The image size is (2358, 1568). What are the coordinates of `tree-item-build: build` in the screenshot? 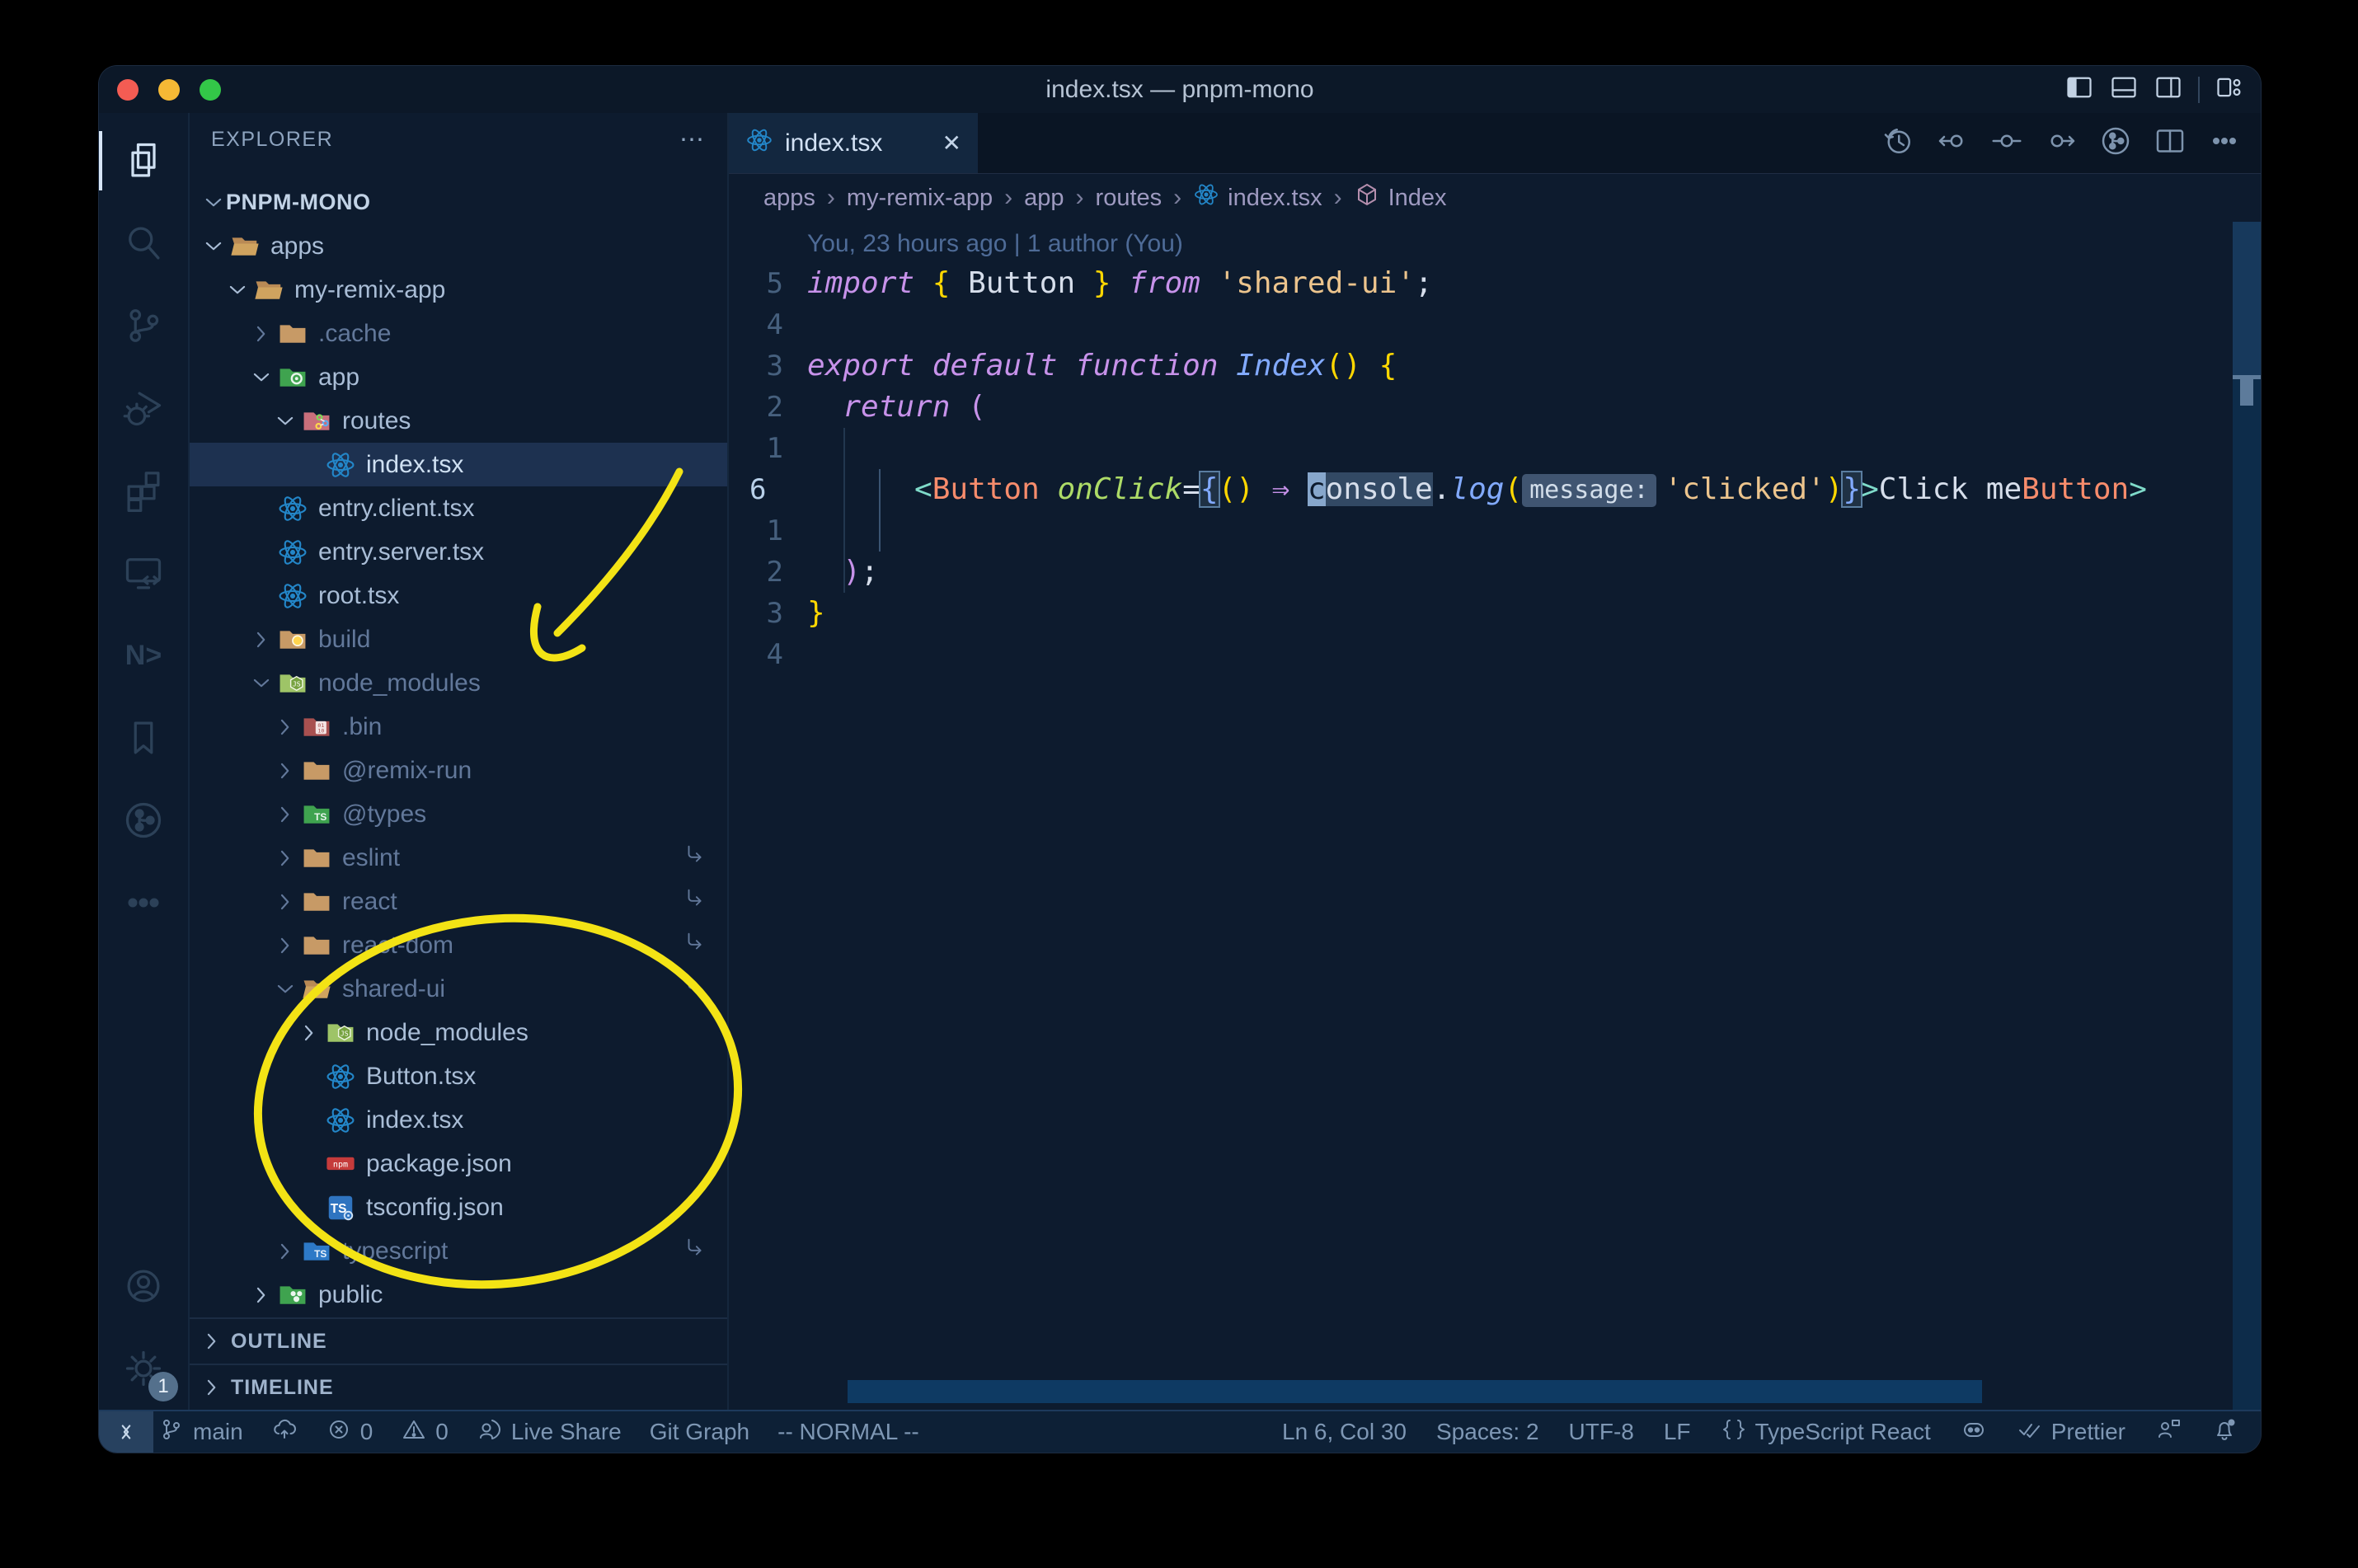 It's located at (459, 639).